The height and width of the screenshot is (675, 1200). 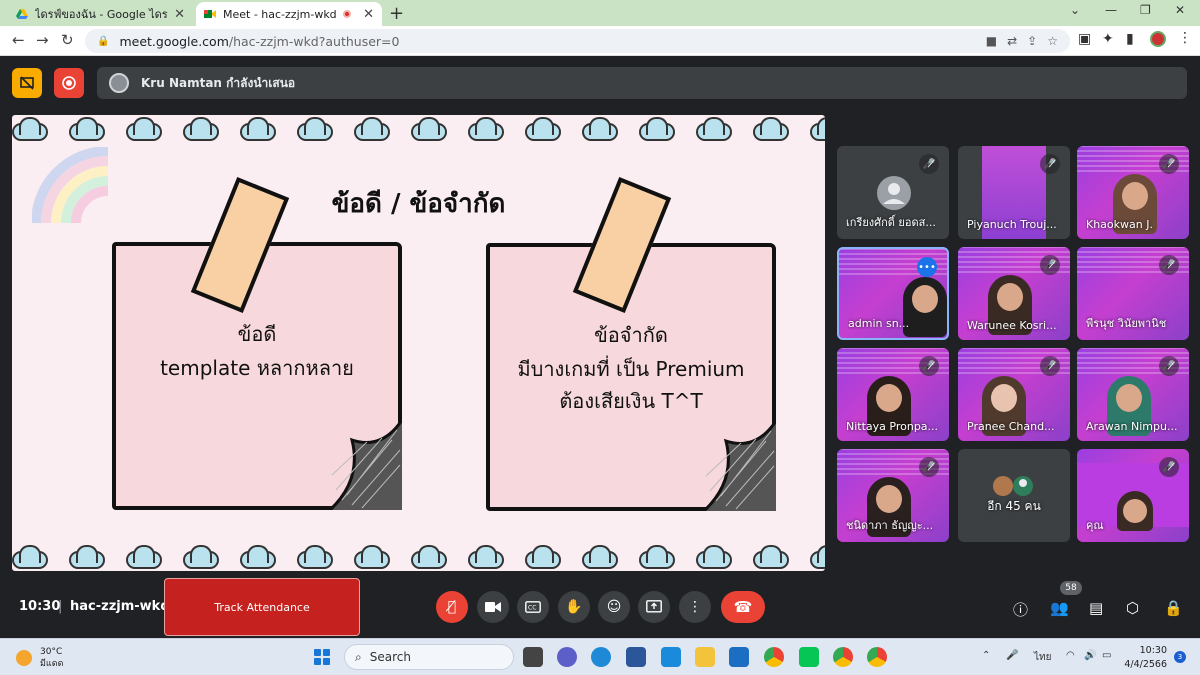 I want to click on restore-button: ❐, so click(x=1145, y=10).